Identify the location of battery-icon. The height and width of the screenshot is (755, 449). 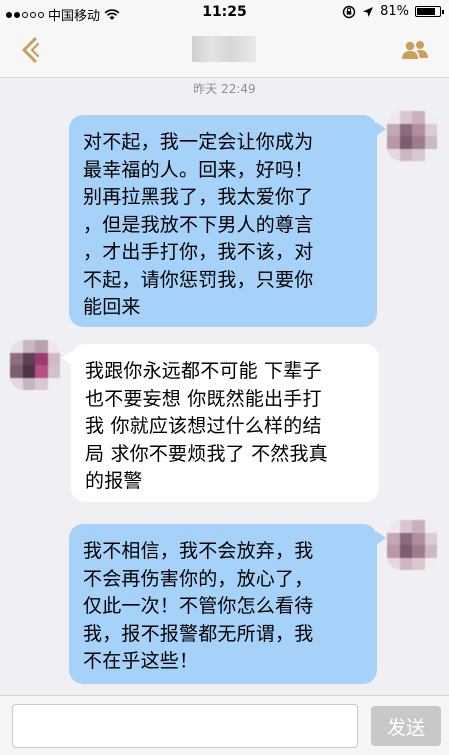
(429, 11).